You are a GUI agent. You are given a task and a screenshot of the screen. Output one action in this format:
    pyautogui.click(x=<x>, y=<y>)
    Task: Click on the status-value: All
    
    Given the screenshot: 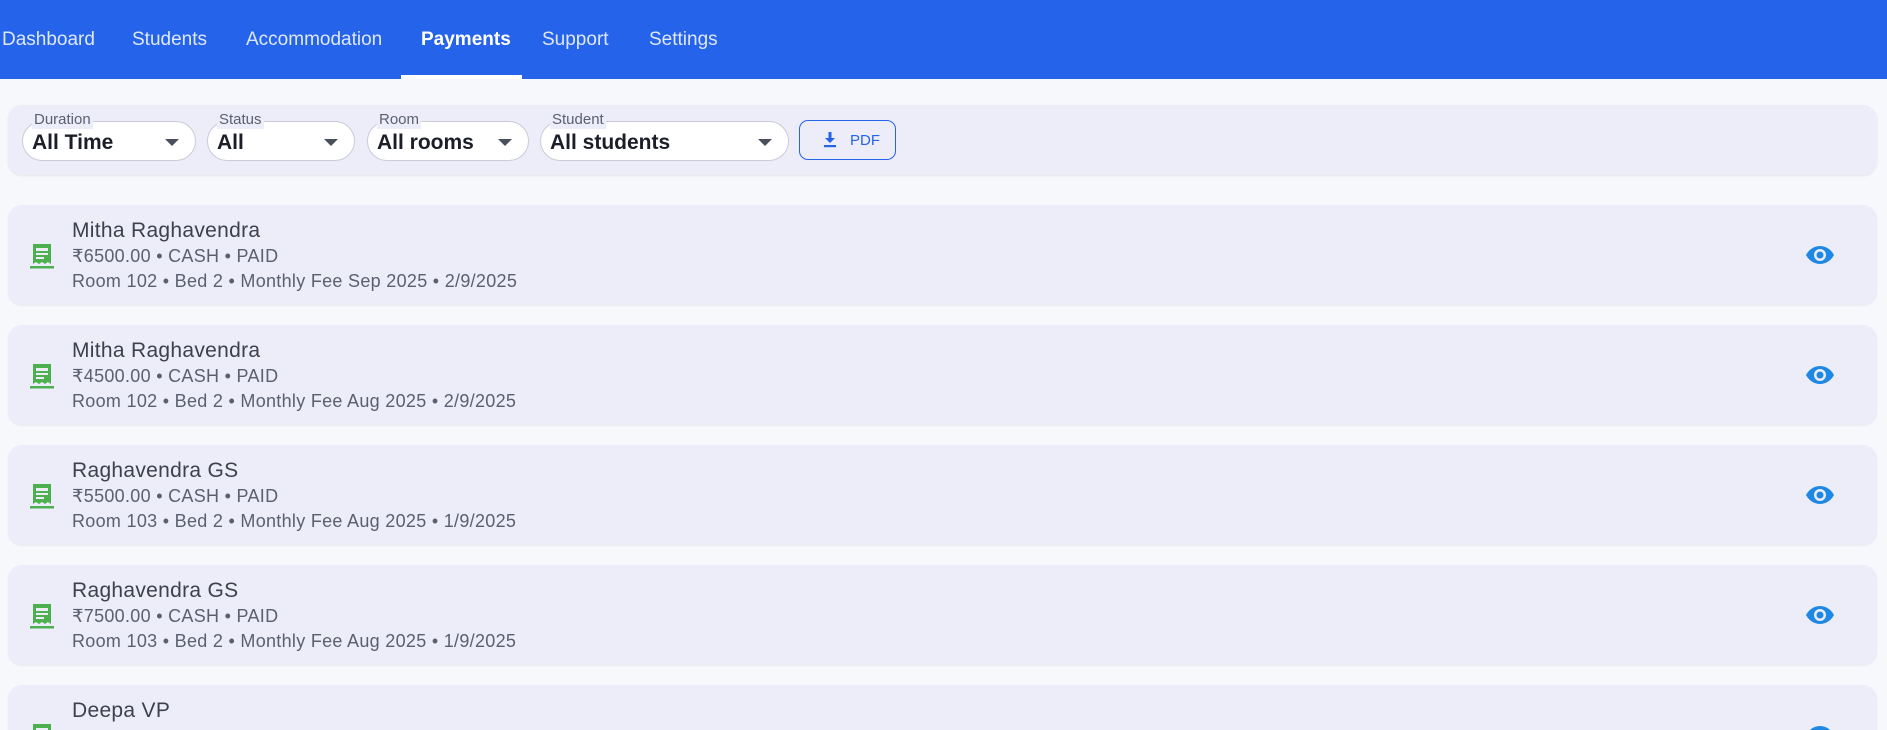 What is the action you would take?
    pyautogui.click(x=230, y=142)
    